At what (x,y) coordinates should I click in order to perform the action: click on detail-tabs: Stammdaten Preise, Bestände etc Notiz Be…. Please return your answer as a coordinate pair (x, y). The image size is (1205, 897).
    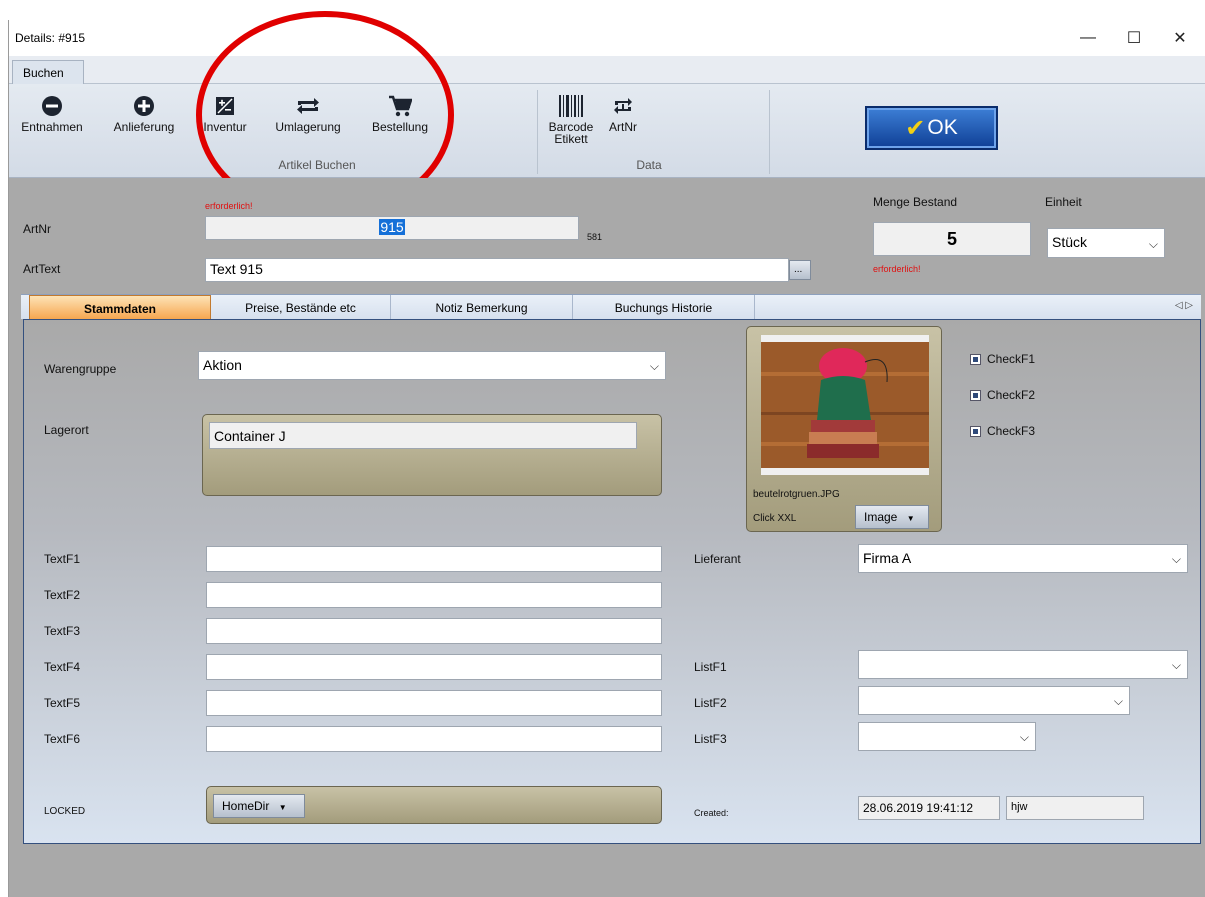
    Looking at the image, I should click on (611, 307).